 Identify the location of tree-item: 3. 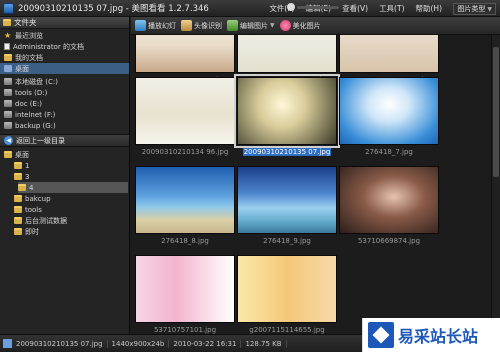
(66, 176).